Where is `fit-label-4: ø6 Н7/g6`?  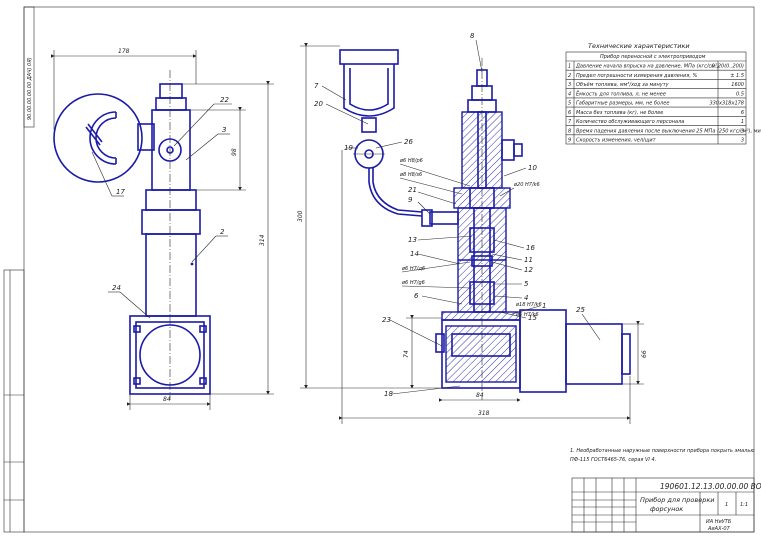 fit-label-4: ø6 Н7/g6 is located at coordinates (413, 283).